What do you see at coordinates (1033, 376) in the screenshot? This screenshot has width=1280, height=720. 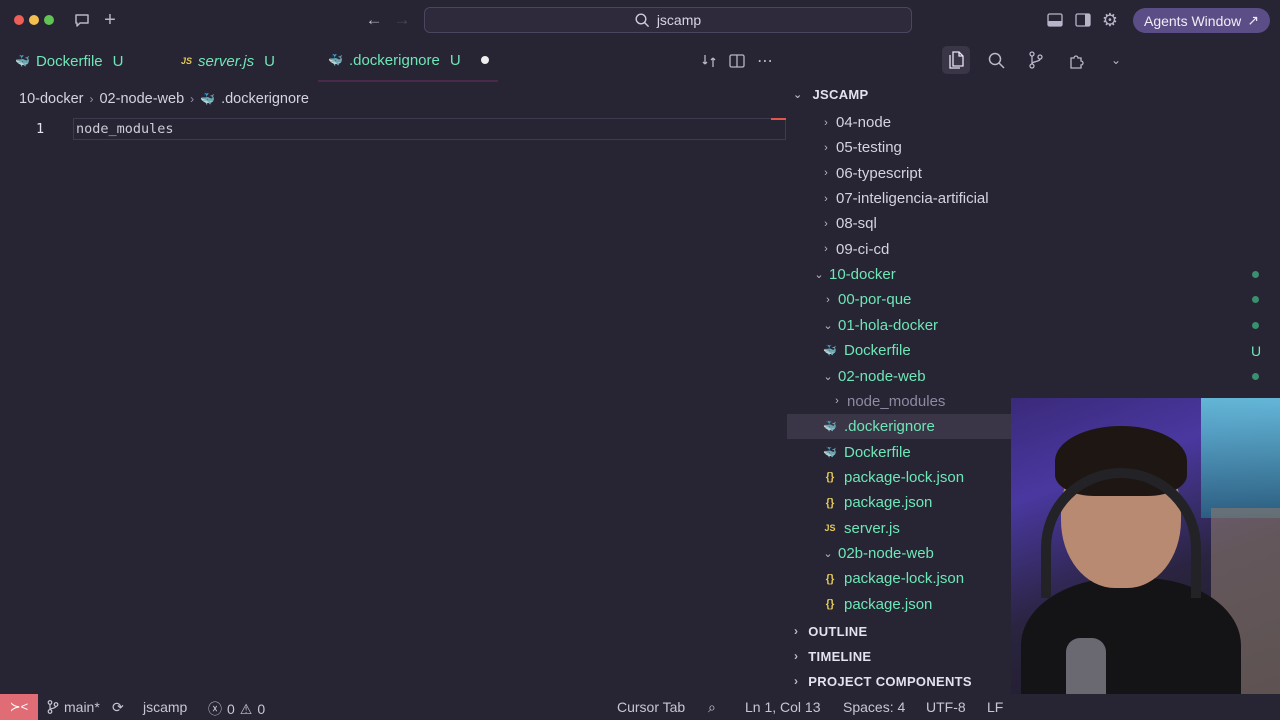 I see `tree-folder-item: ⌄ 02-node-web` at bounding box center [1033, 376].